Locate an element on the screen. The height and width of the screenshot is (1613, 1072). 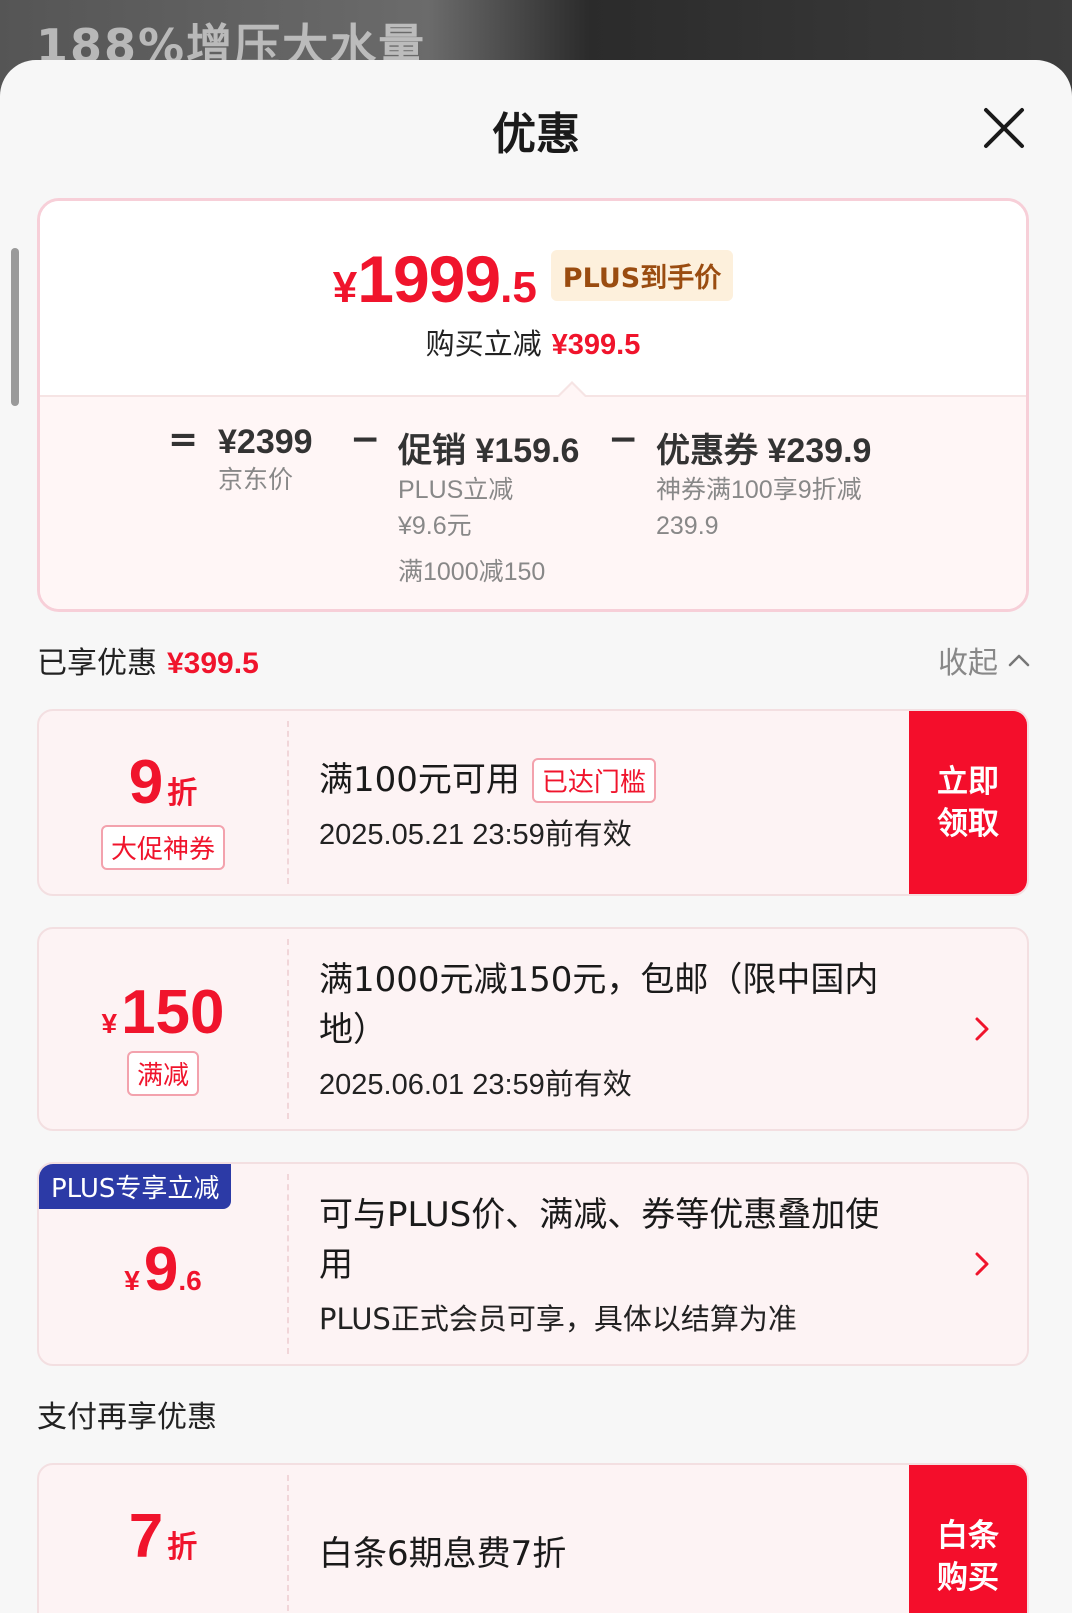
coupon-info: 白条6期息费7折 is located at coordinates (608, 1539).